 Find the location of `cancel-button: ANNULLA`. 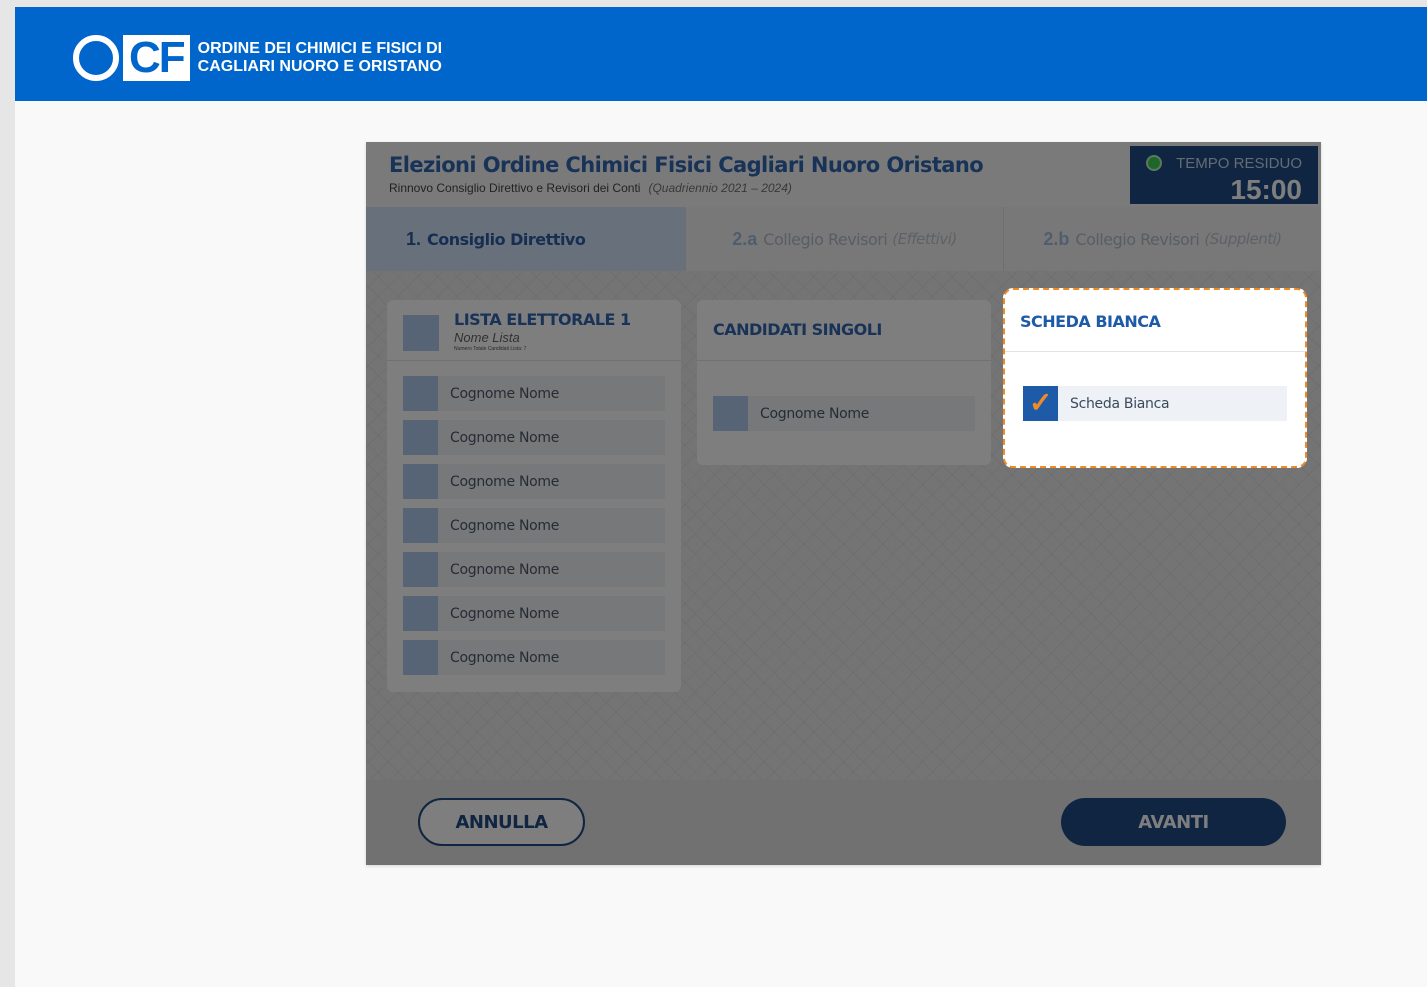

cancel-button: ANNULLA is located at coordinates (501, 822).